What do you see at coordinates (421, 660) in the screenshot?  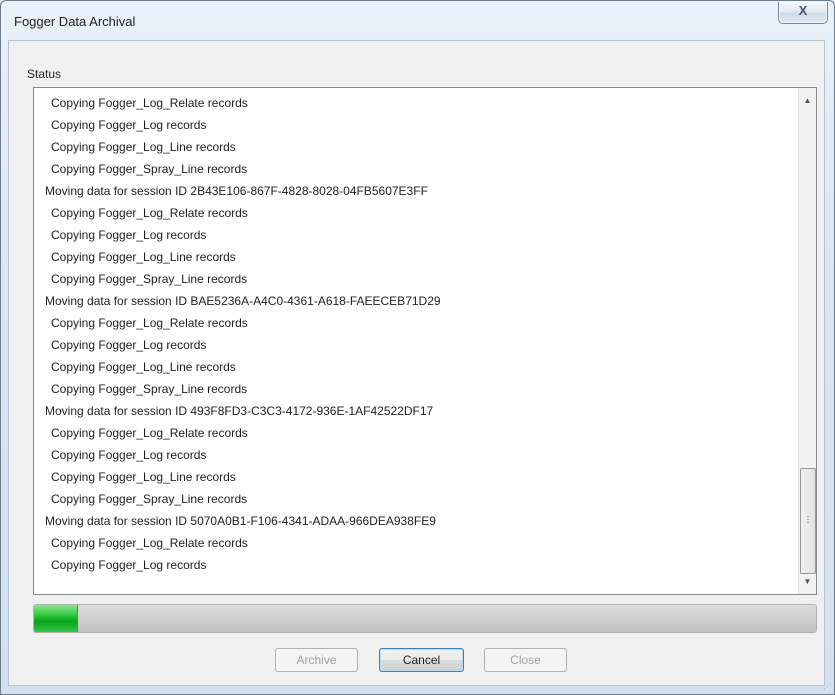 I see `cancel-button: Cancel` at bounding box center [421, 660].